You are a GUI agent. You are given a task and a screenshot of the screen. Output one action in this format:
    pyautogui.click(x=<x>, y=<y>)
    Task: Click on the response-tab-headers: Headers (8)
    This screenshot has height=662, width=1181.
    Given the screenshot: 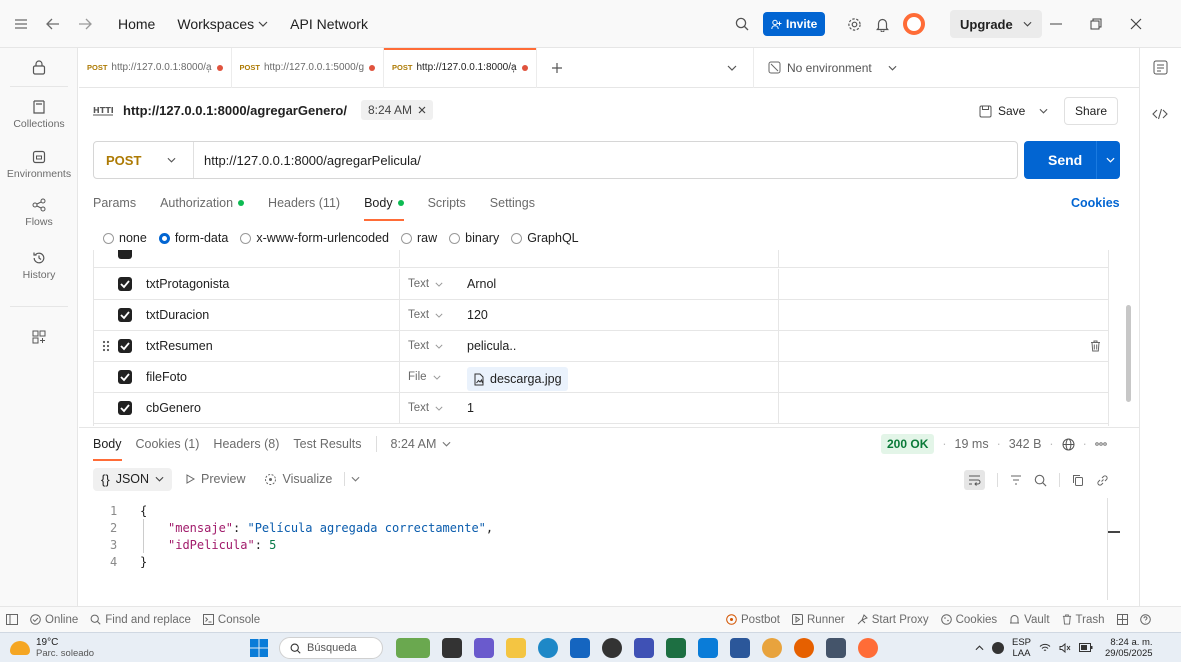 What is the action you would take?
    pyautogui.click(x=246, y=444)
    